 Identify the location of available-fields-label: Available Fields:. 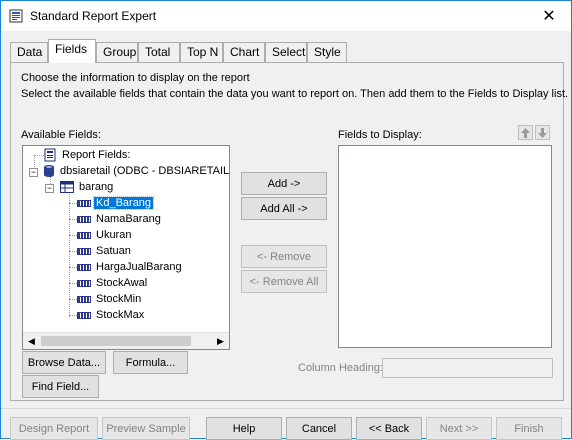
(61, 135).